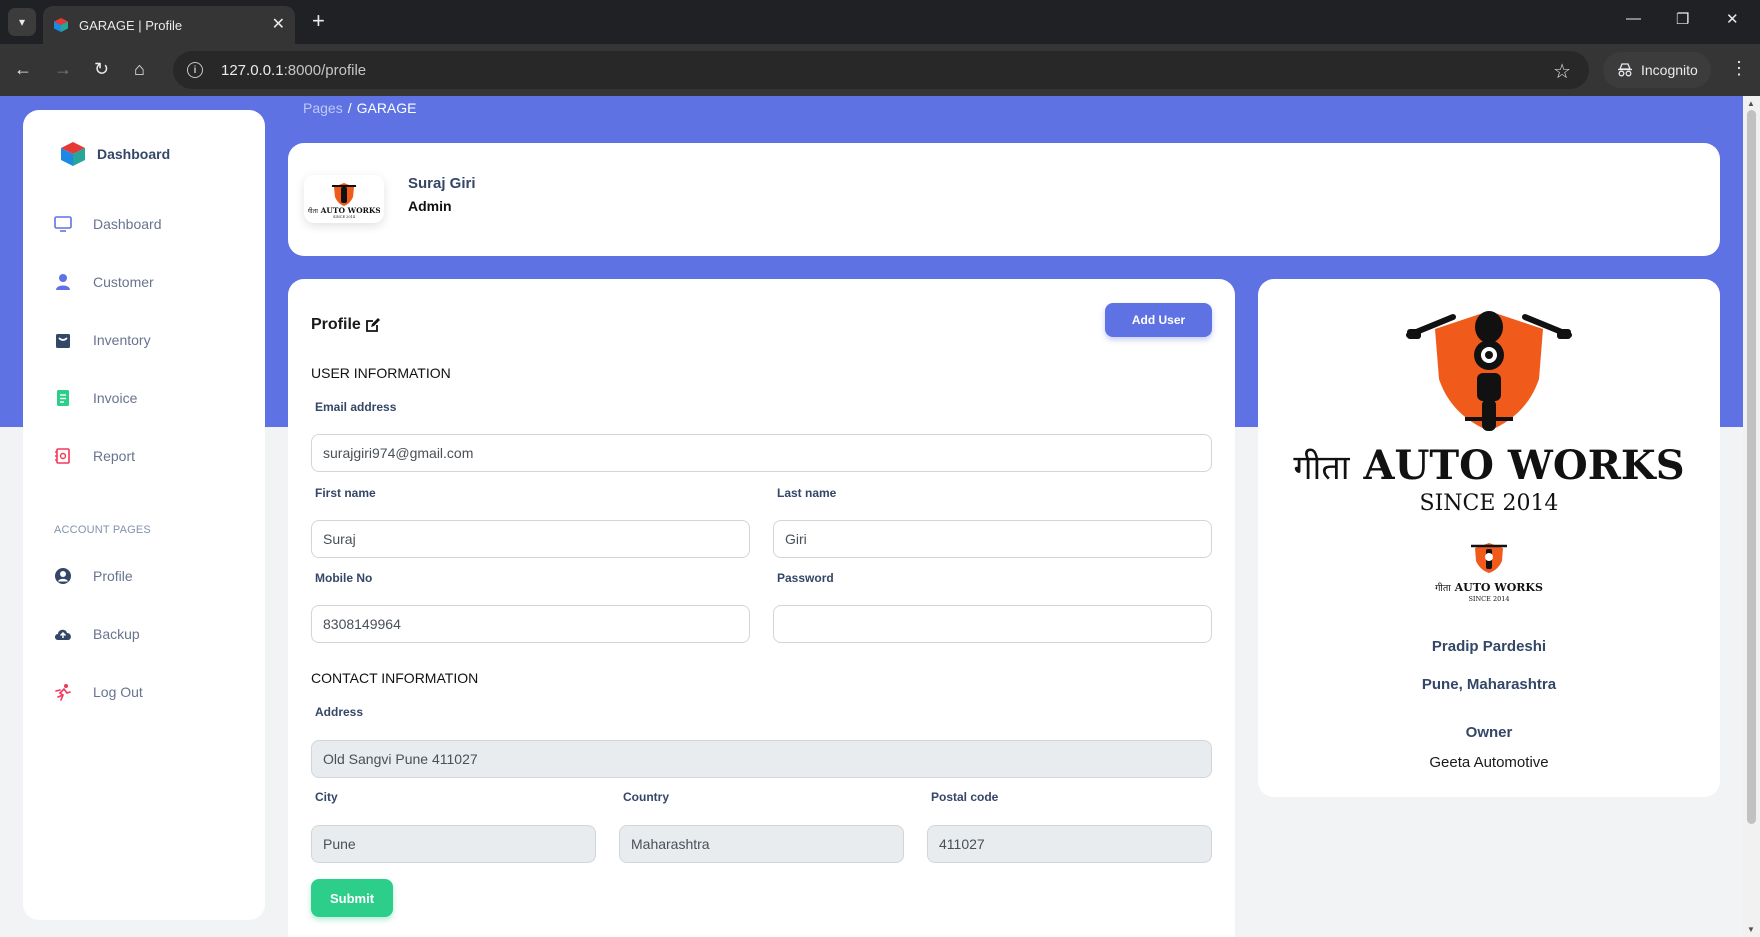  I want to click on address-bar: i 127.0.0.1:8000/profile ☆, so click(881, 70).